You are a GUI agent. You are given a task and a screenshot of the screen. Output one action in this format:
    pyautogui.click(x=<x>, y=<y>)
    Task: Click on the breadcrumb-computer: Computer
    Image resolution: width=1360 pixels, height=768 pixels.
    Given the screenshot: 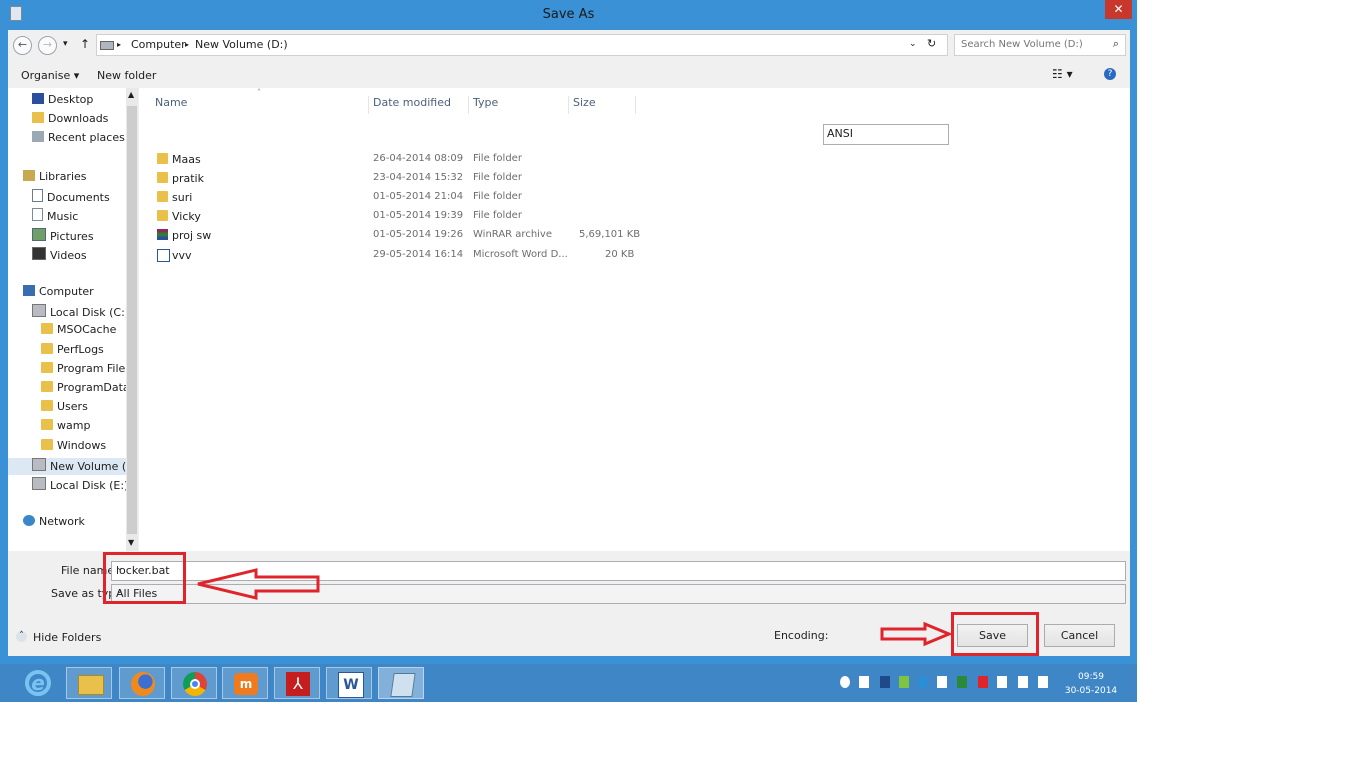 What is the action you would take?
    pyautogui.click(x=158, y=44)
    